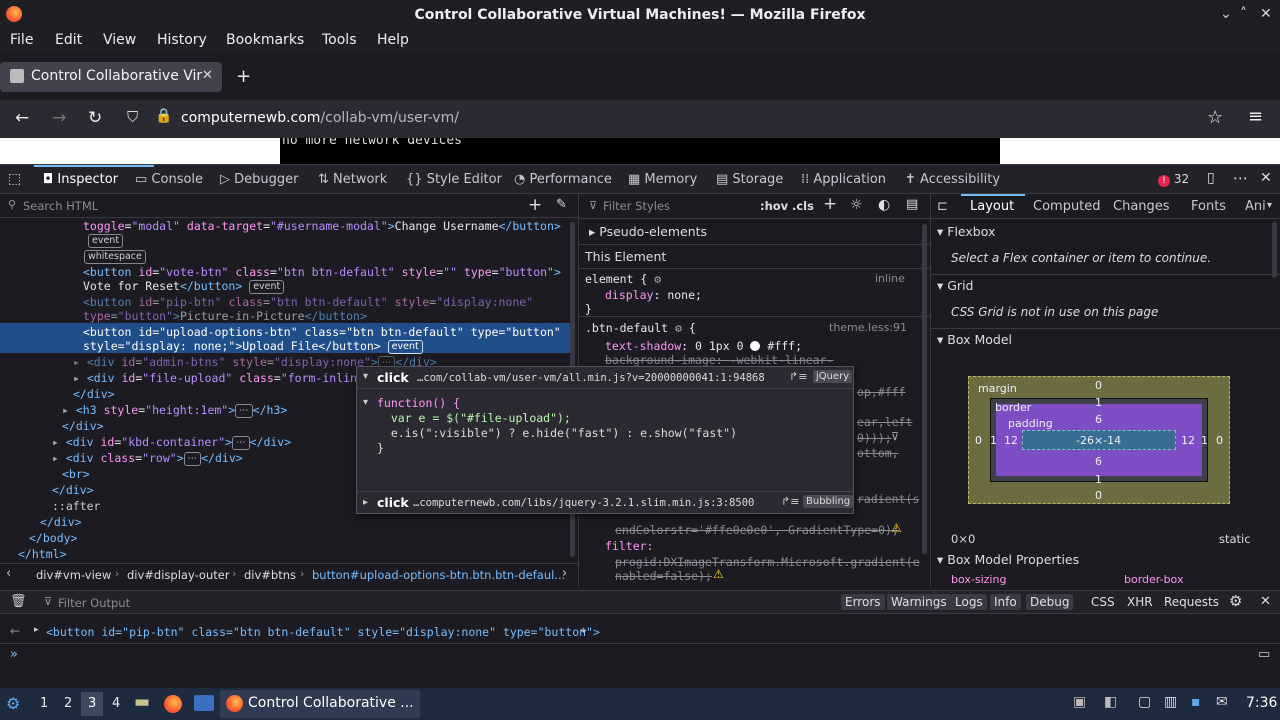  What do you see at coordinates (1235, 601) in the screenshot?
I see `console-settings-icon: ⚙` at bounding box center [1235, 601].